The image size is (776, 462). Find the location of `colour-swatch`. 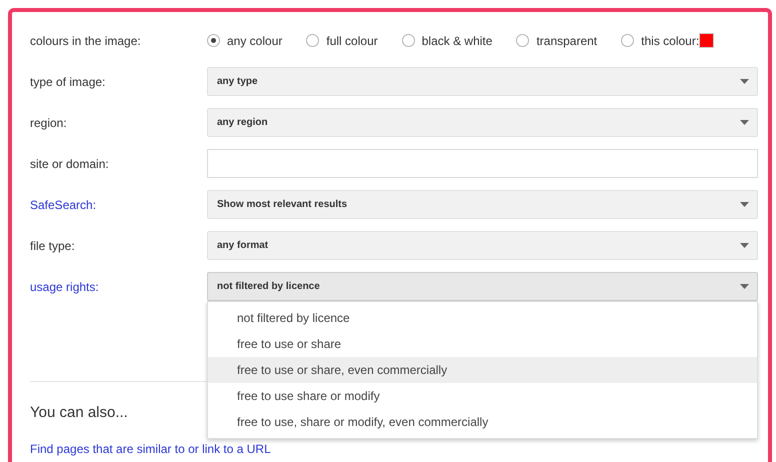

colour-swatch is located at coordinates (706, 40).